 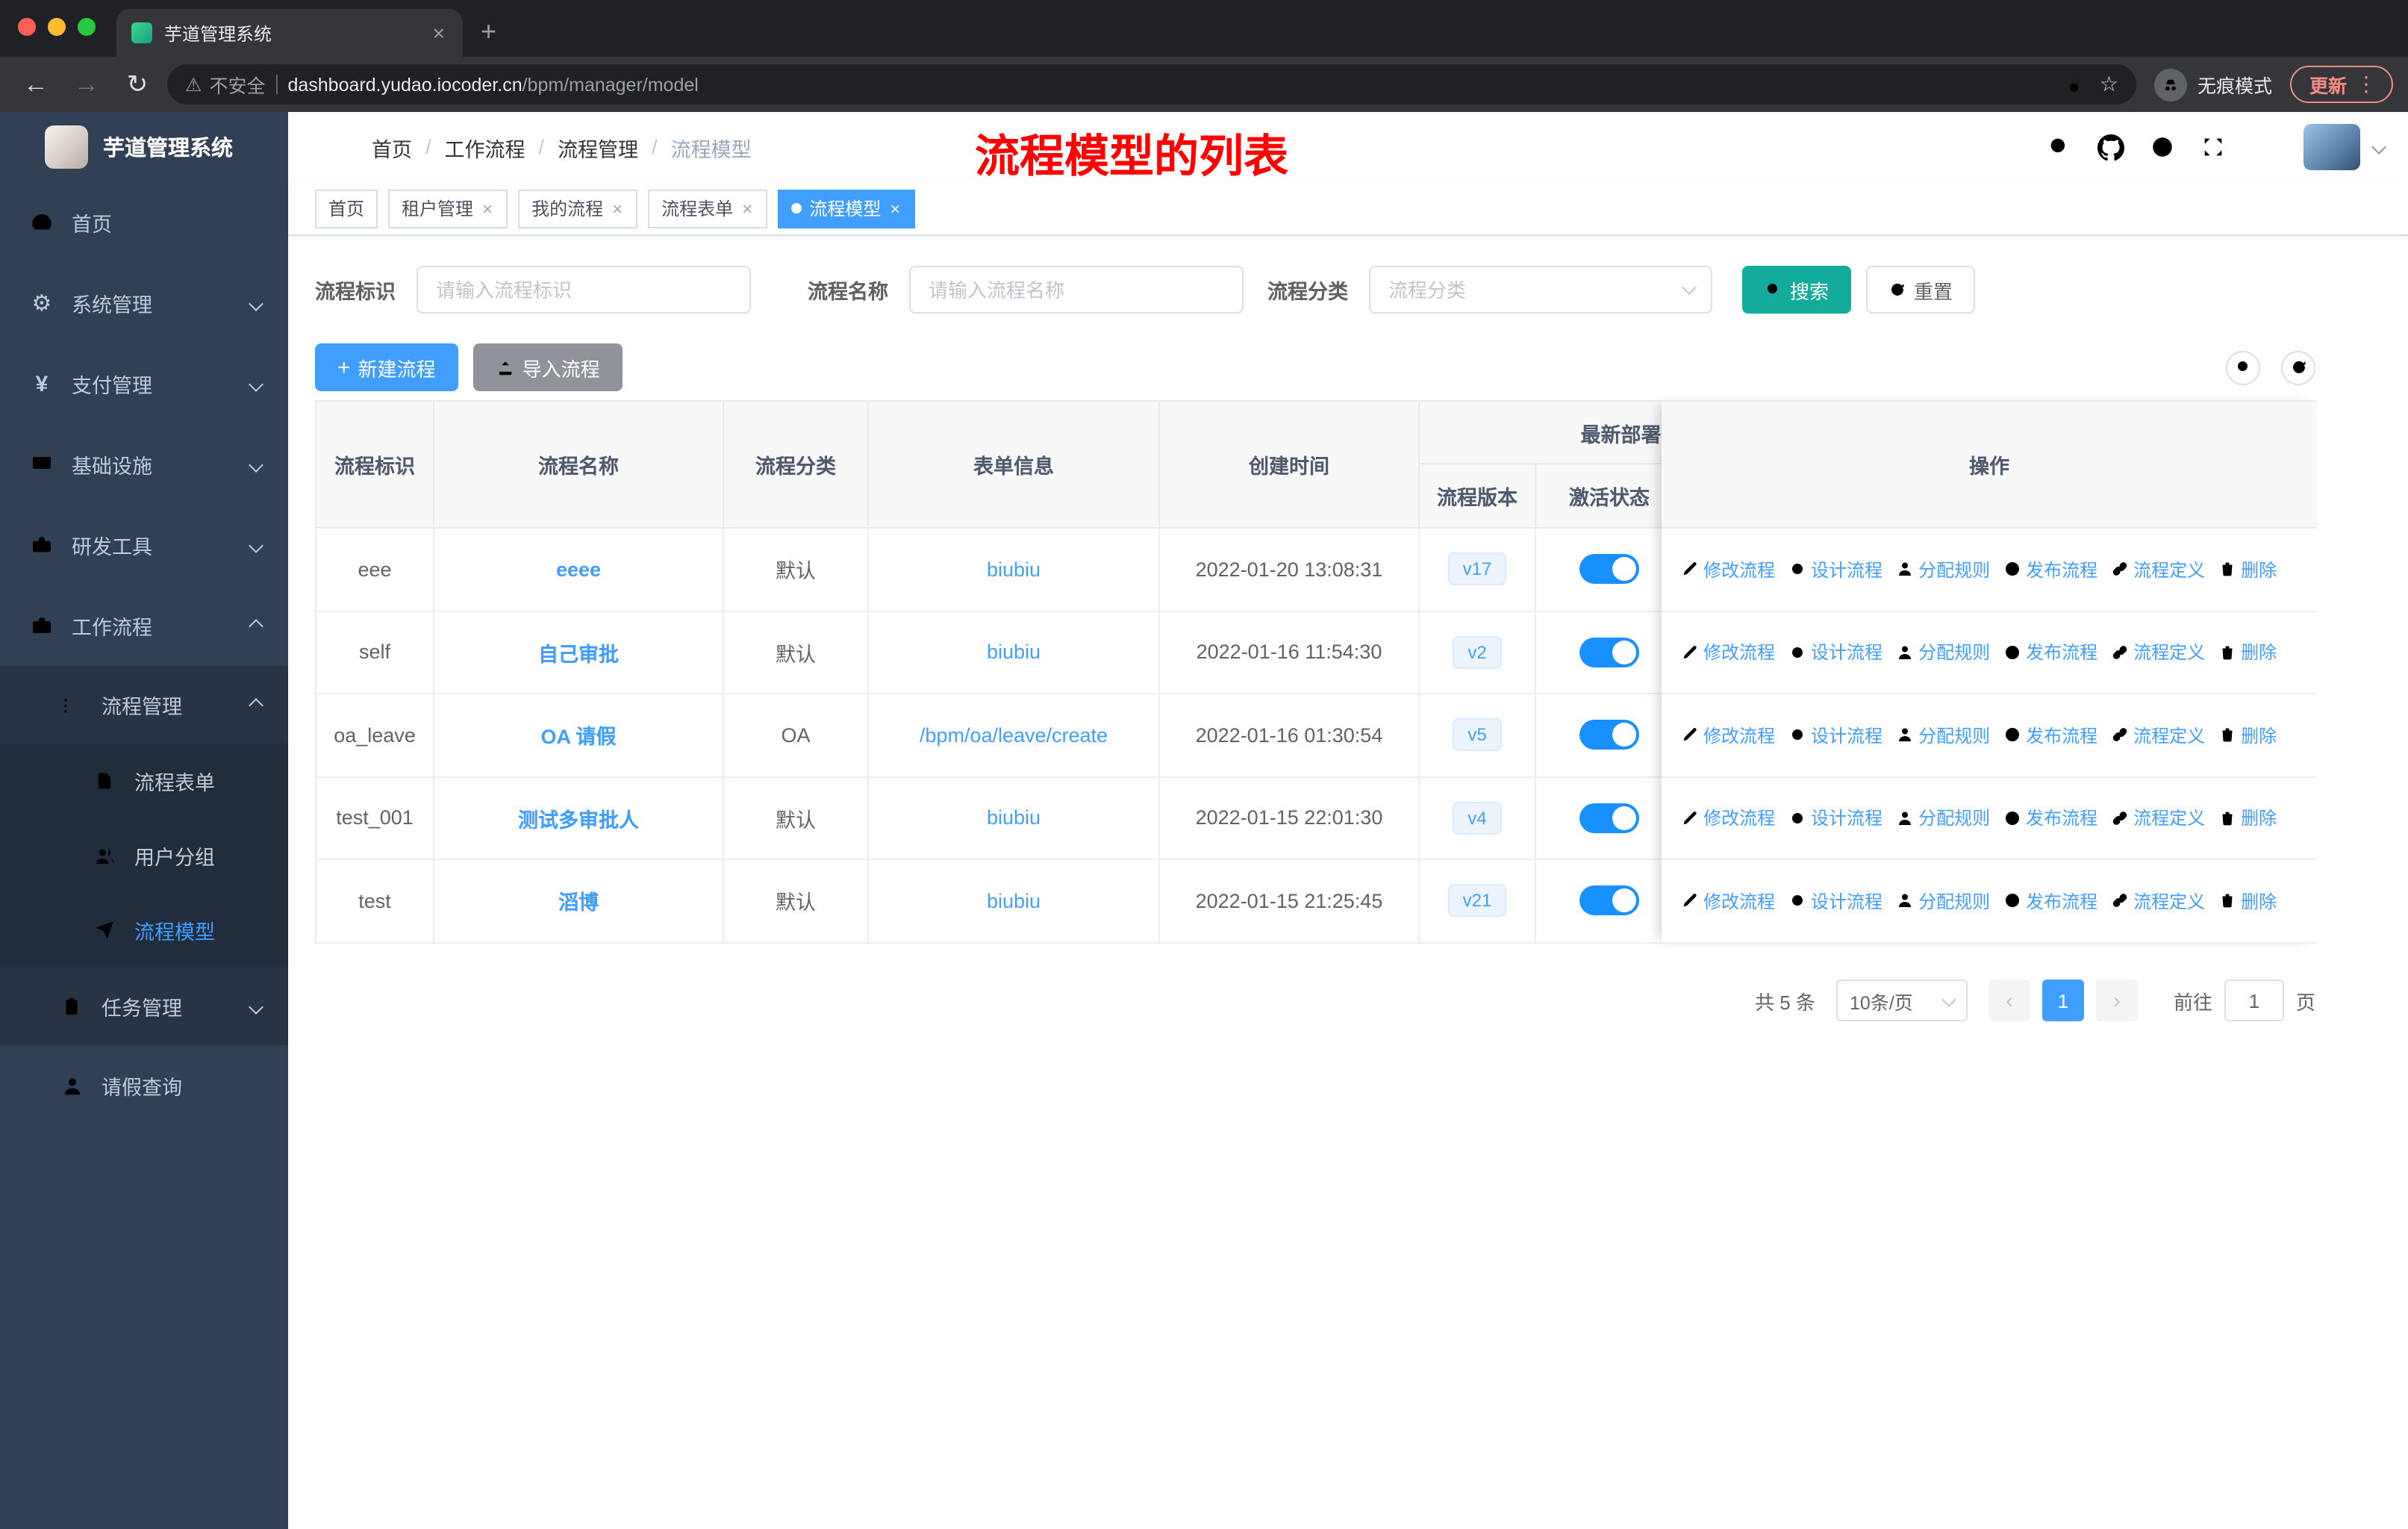 I want to click on key-icon, so click(x=2078, y=84).